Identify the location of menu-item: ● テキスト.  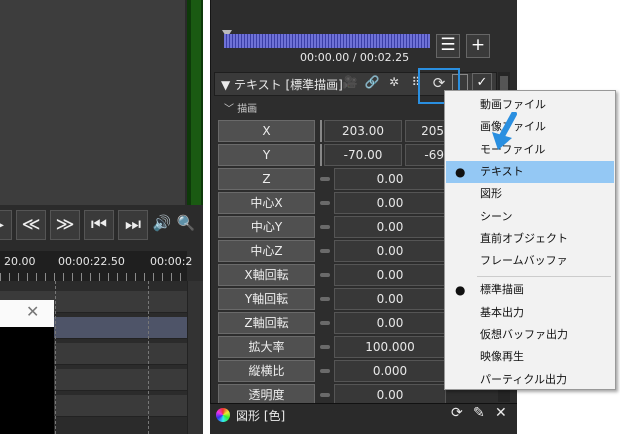
(530, 171).